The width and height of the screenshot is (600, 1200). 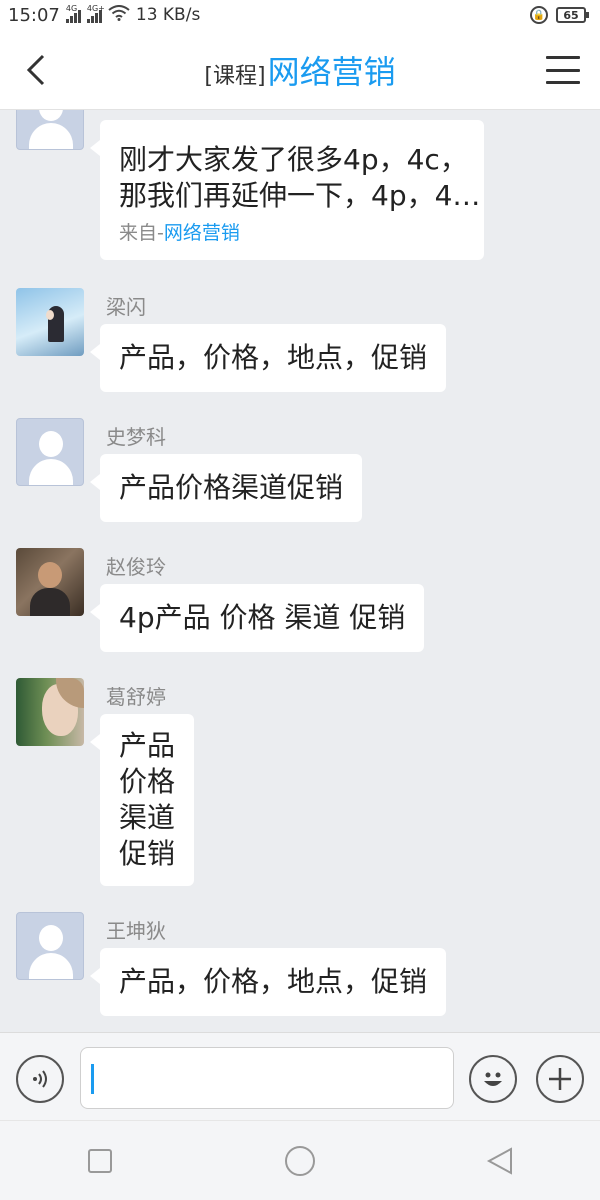 I want to click on battery-icon: 65, so click(x=572, y=15).